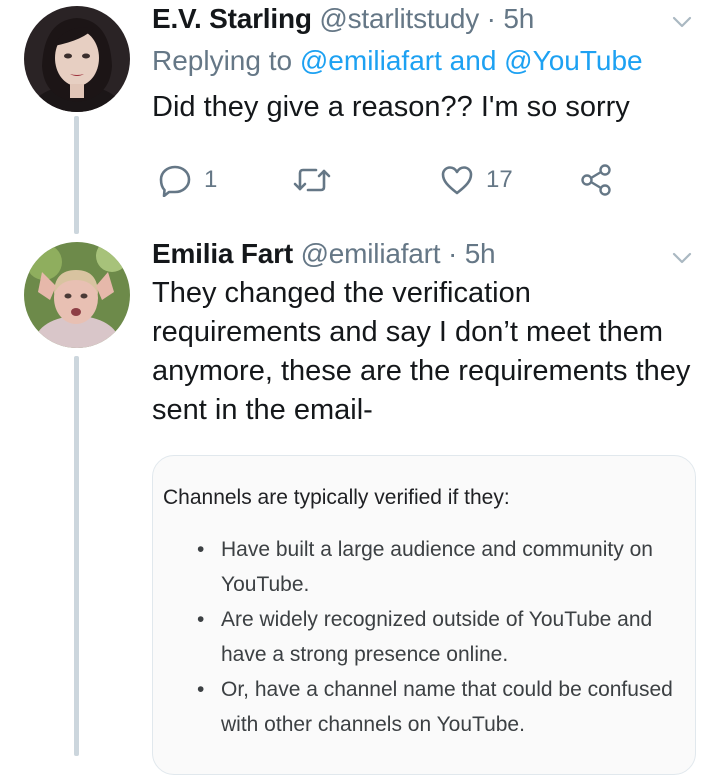 This screenshot has height=775, width=718. Describe the element at coordinates (391, 107) in the screenshot. I see `tweet-text: Did they give a reason?? I'm so sorry` at that location.